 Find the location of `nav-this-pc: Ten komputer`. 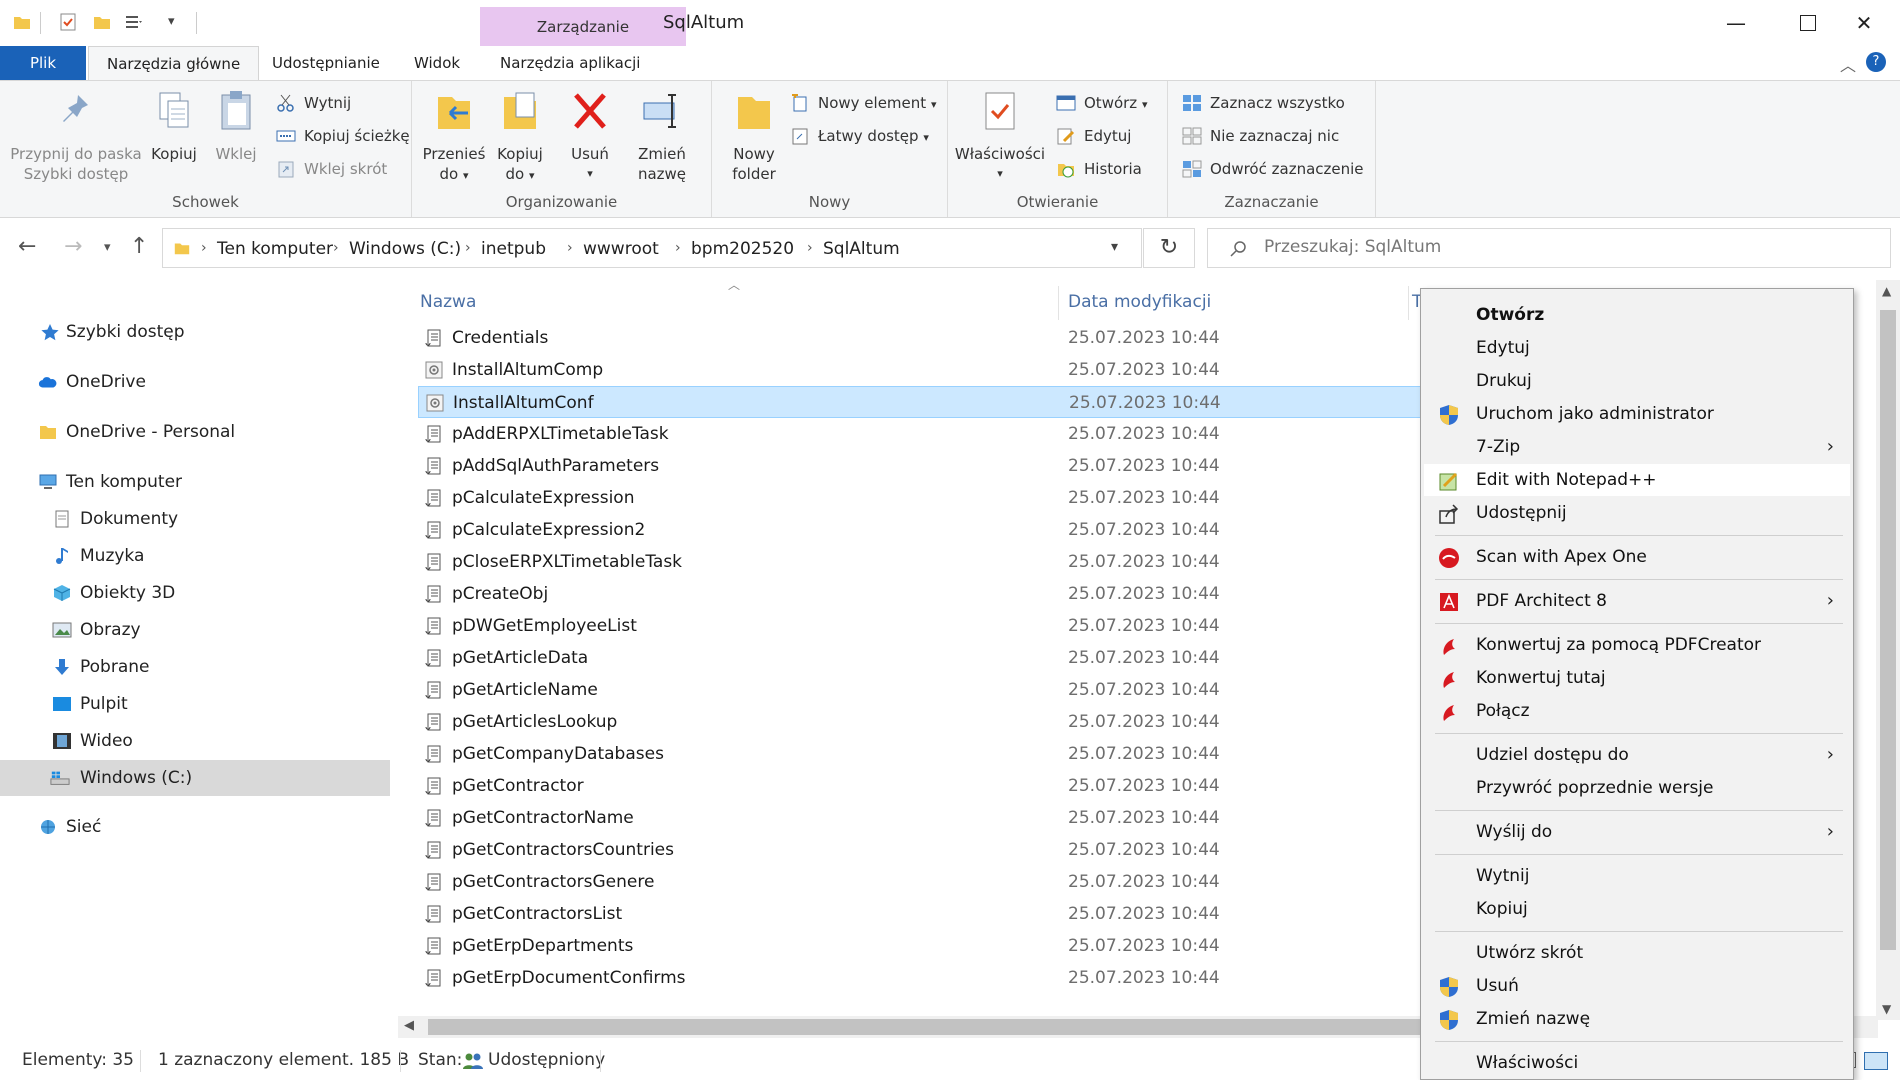

nav-this-pc: Ten komputer is located at coordinates (195, 482).